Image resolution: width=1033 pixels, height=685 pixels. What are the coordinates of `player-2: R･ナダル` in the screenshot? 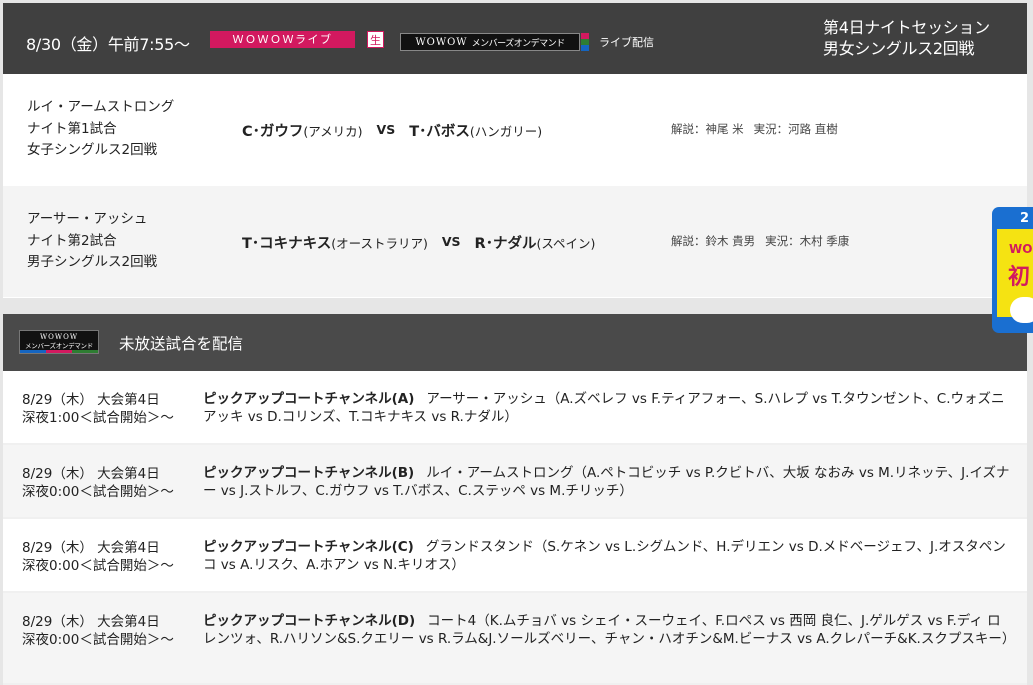 It's located at (505, 244).